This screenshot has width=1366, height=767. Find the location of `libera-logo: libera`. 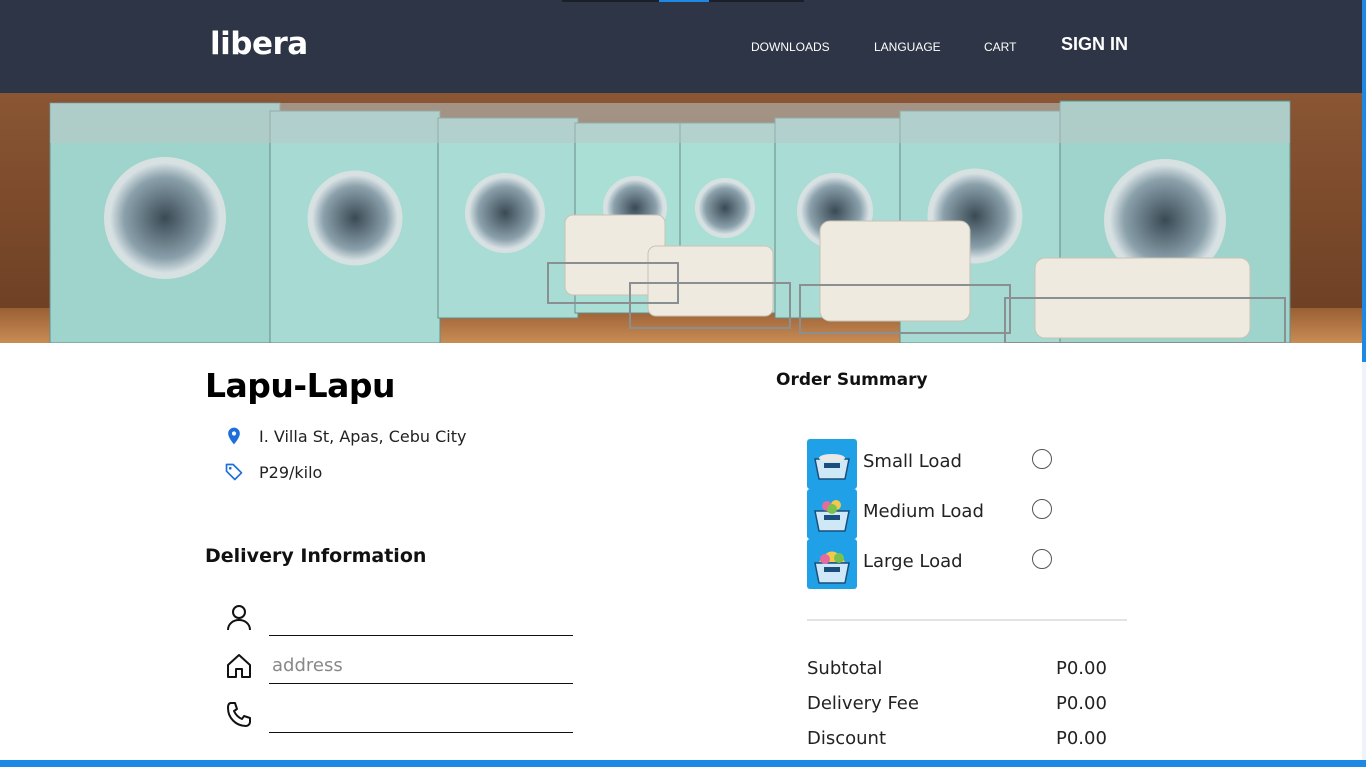

libera-logo: libera is located at coordinates (259, 44).